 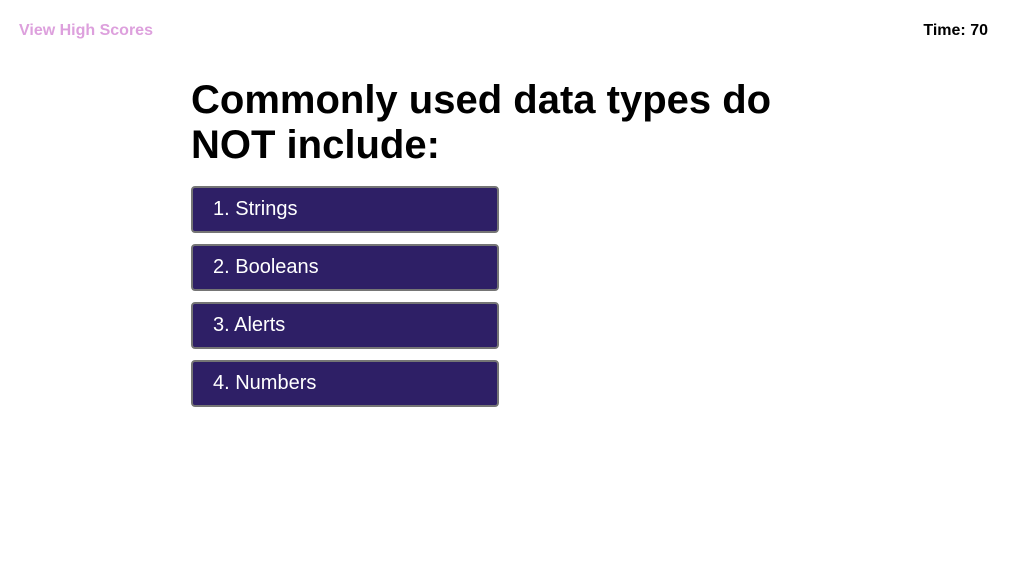 What do you see at coordinates (345, 267) in the screenshot?
I see `answer-choice-booleans: 2. Booleans` at bounding box center [345, 267].